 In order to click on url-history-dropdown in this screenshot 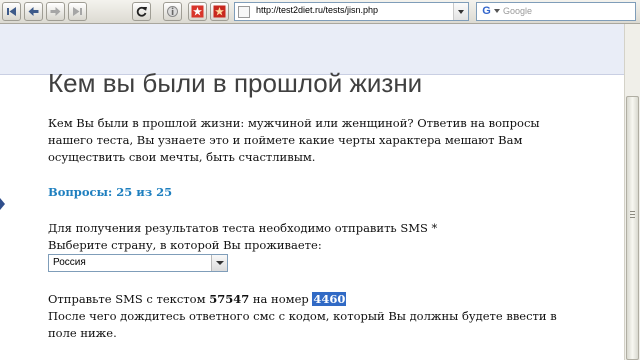, I will do `click(460, 11)`.